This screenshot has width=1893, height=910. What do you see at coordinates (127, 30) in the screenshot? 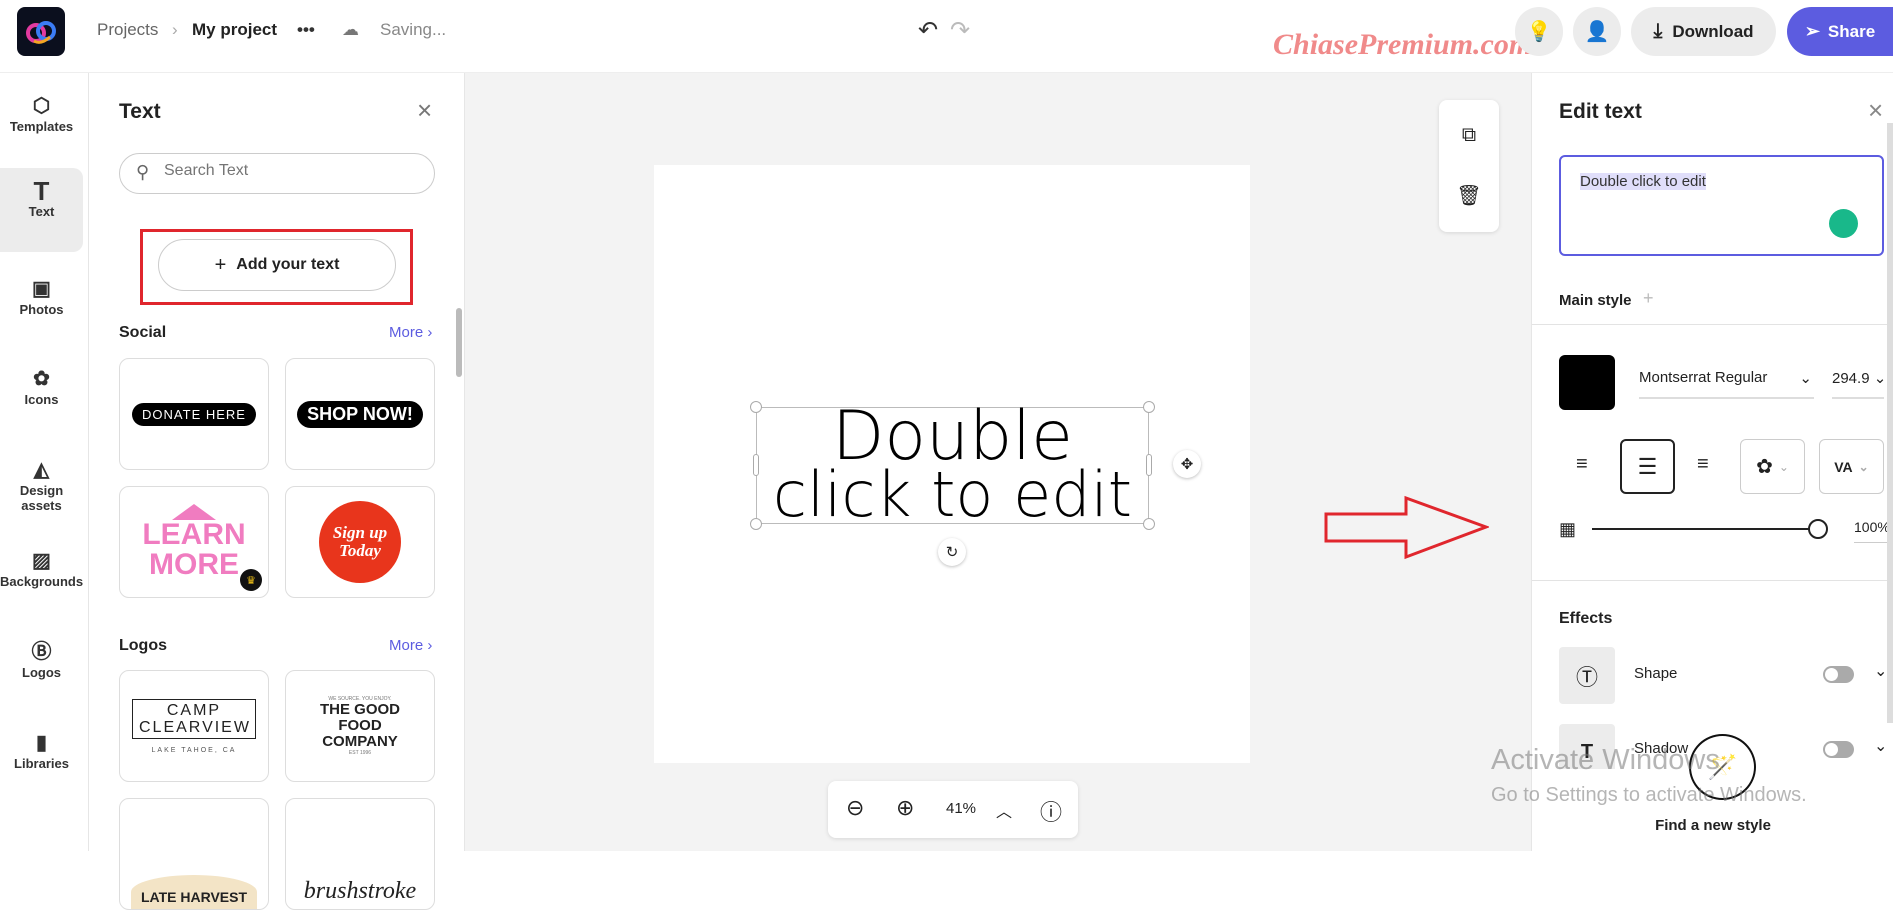
I see `breadcrumb-projects: Projects` at bounding box center [127, 30].